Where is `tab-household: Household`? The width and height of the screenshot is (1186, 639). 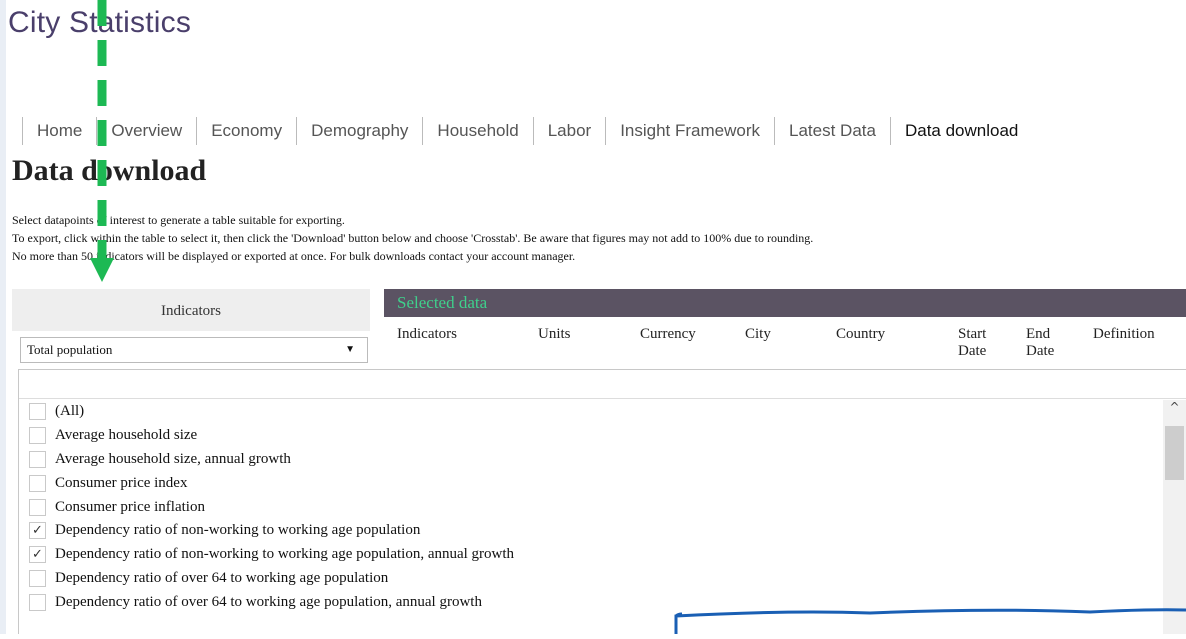
tab-household: Household is located at coordinates (478, 131).